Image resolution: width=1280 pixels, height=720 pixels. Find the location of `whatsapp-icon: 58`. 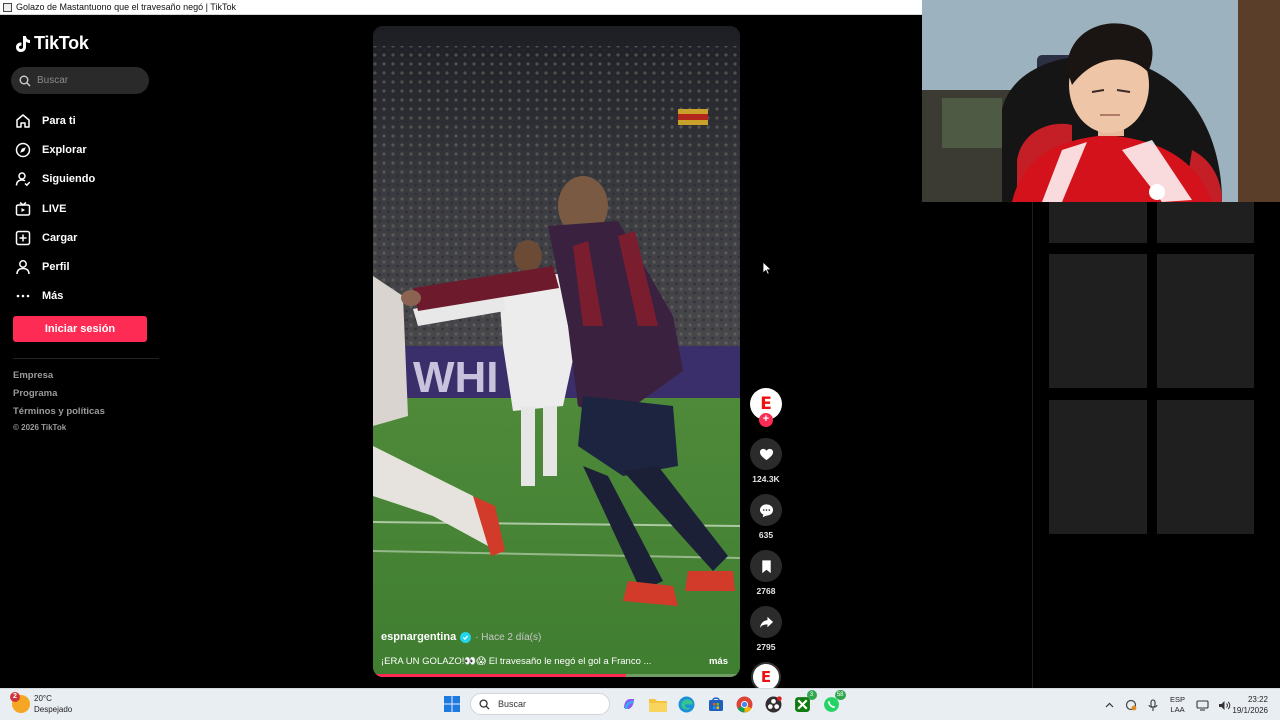

whatsapp-icon: 58 is located at coordinates (833, 702).